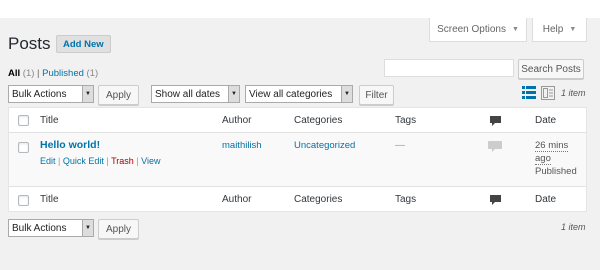  Describe the element at coordinates (406, 199) in the screenshot. I see `column-tags-footer: Tags` at that location.